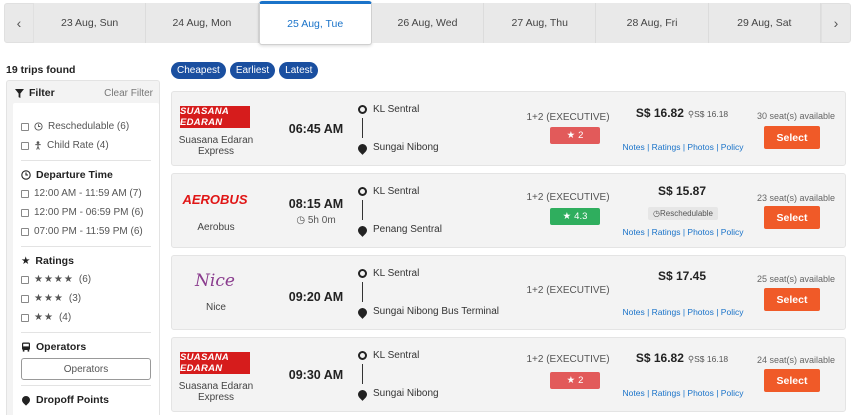 The width and height of the screenshot is (851, 415). Describe the element at coordinates (316, 297) in the screenshot. I see `departure-time: 09:20 AM` at that location.